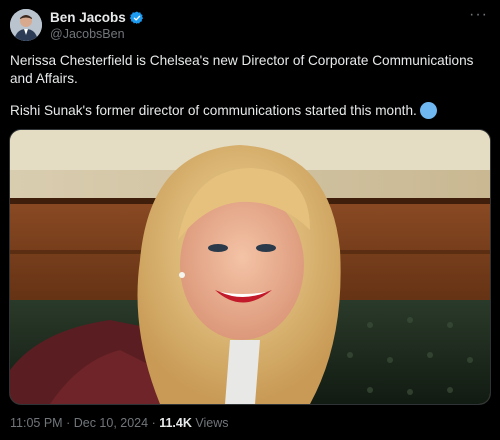 The width and height of the screenshot is (500, 440). I want to click on views-count: 11.4K, so click(175, 423).